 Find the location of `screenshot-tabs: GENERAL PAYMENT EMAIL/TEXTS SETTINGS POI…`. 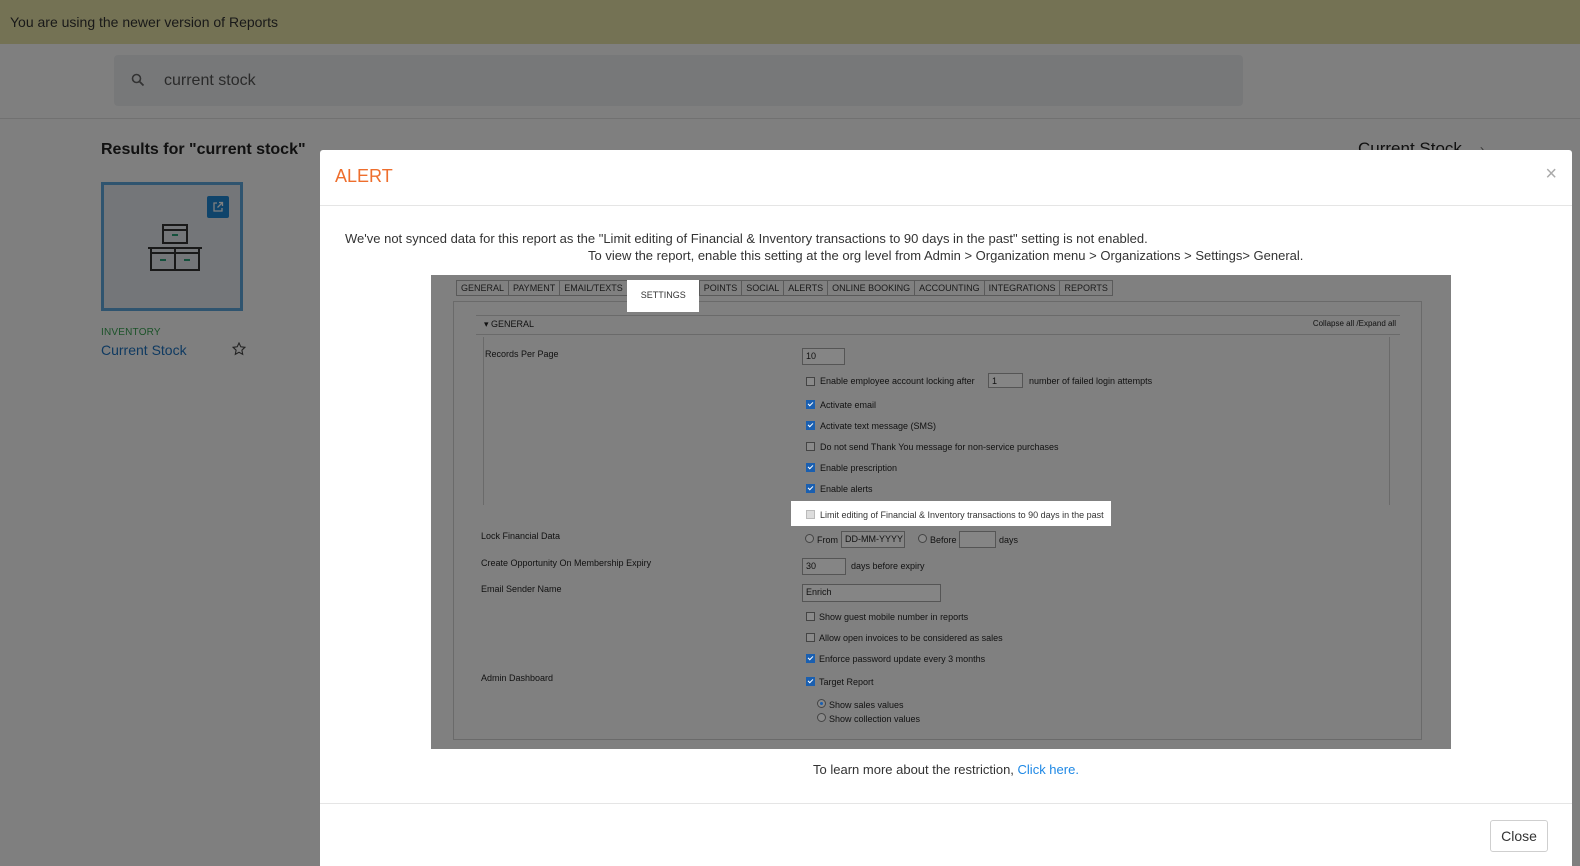

screenshot-tabs: GENERAL PAYMENT EMAIL/TEXTS SETTINGS POI… is located at coordinates (784, 296).